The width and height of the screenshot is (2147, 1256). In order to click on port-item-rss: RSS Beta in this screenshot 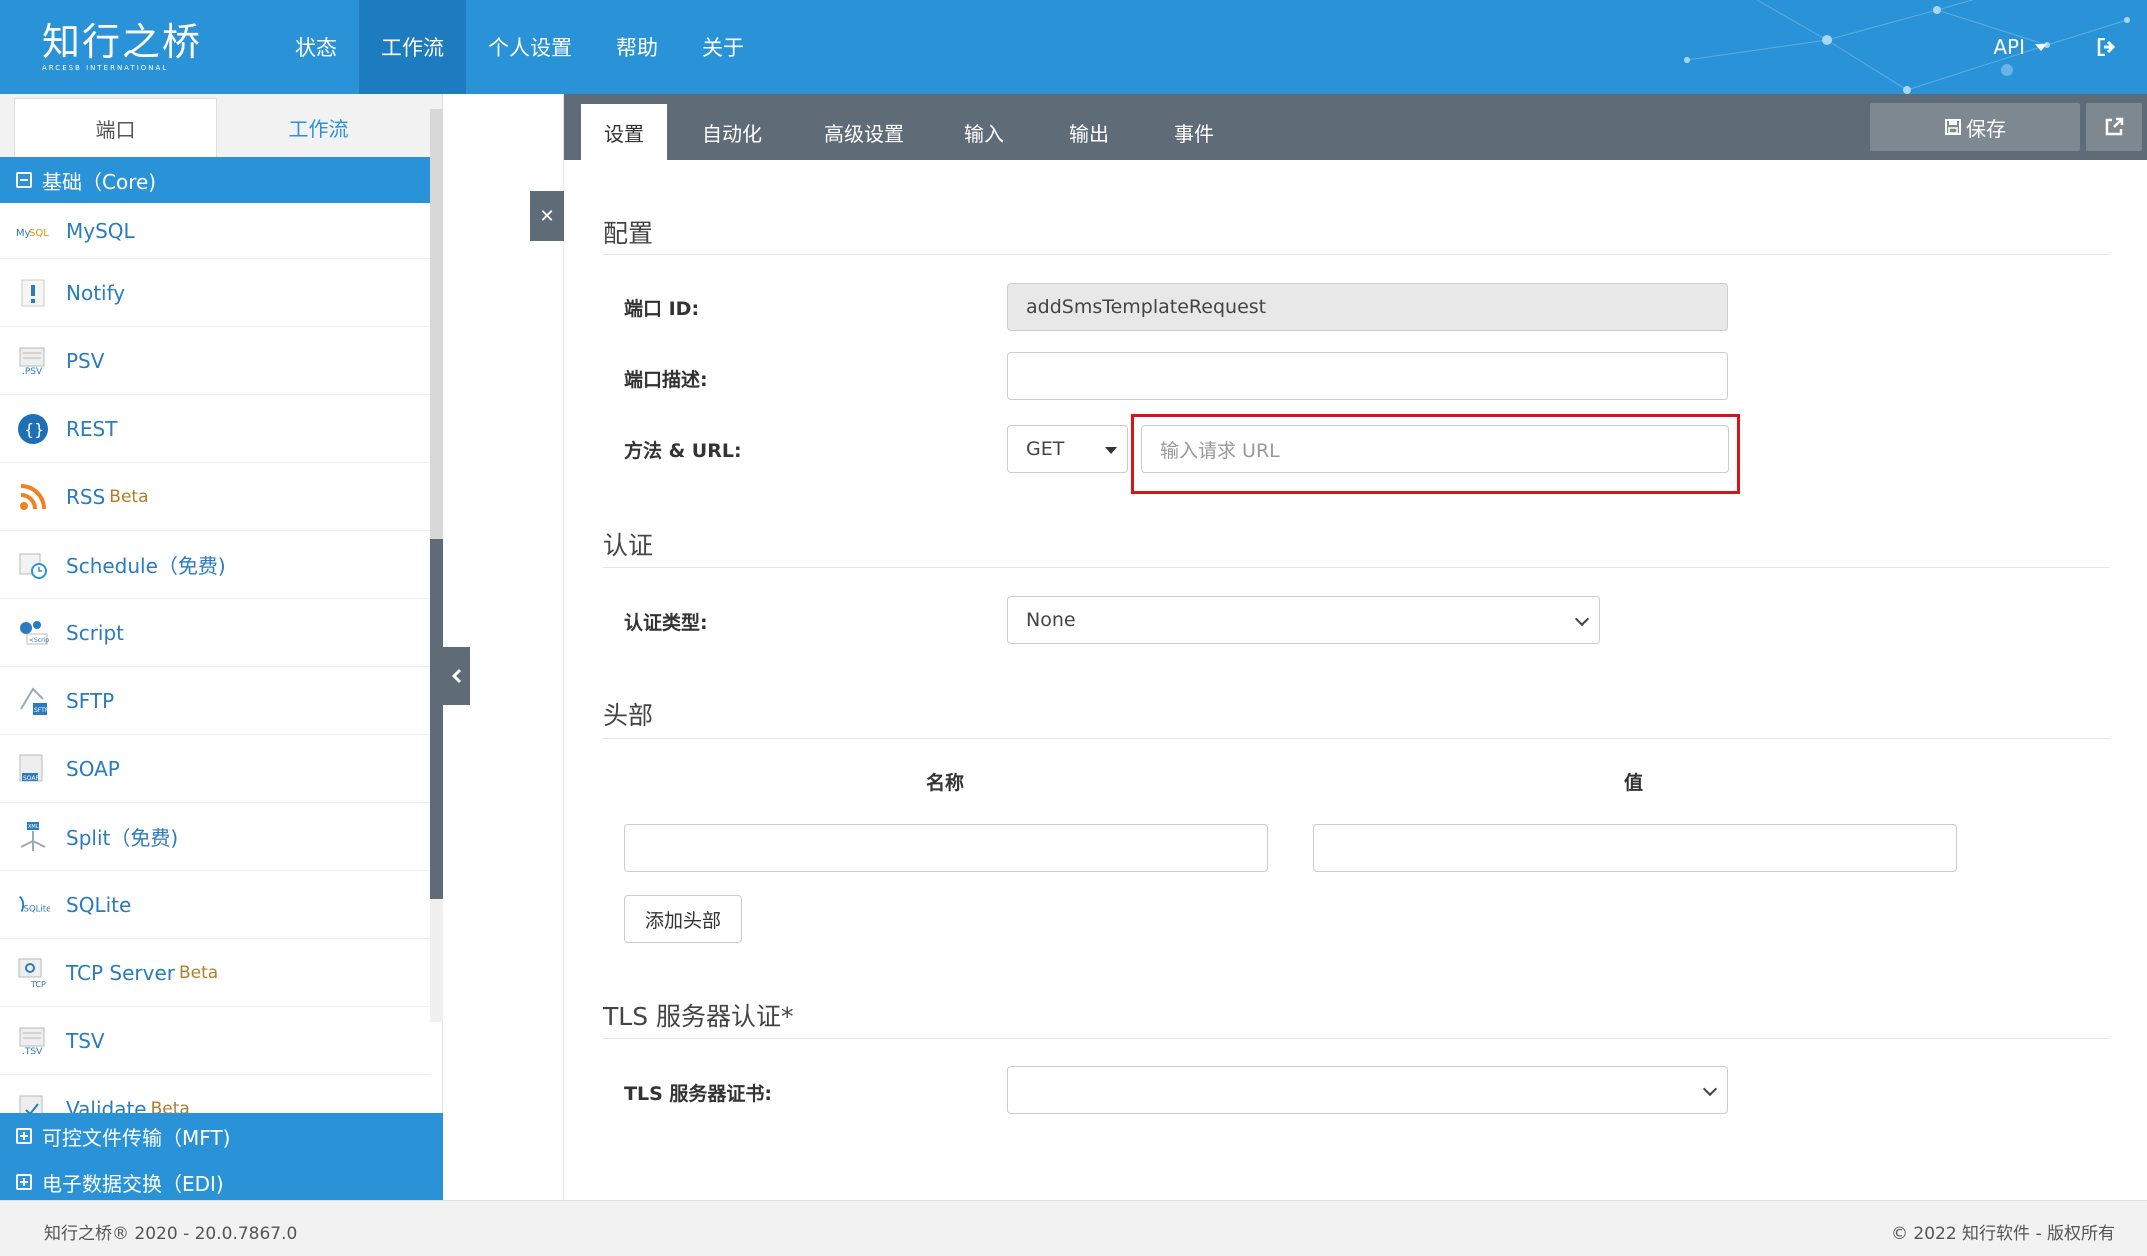, I will do `click(215, 497)`.